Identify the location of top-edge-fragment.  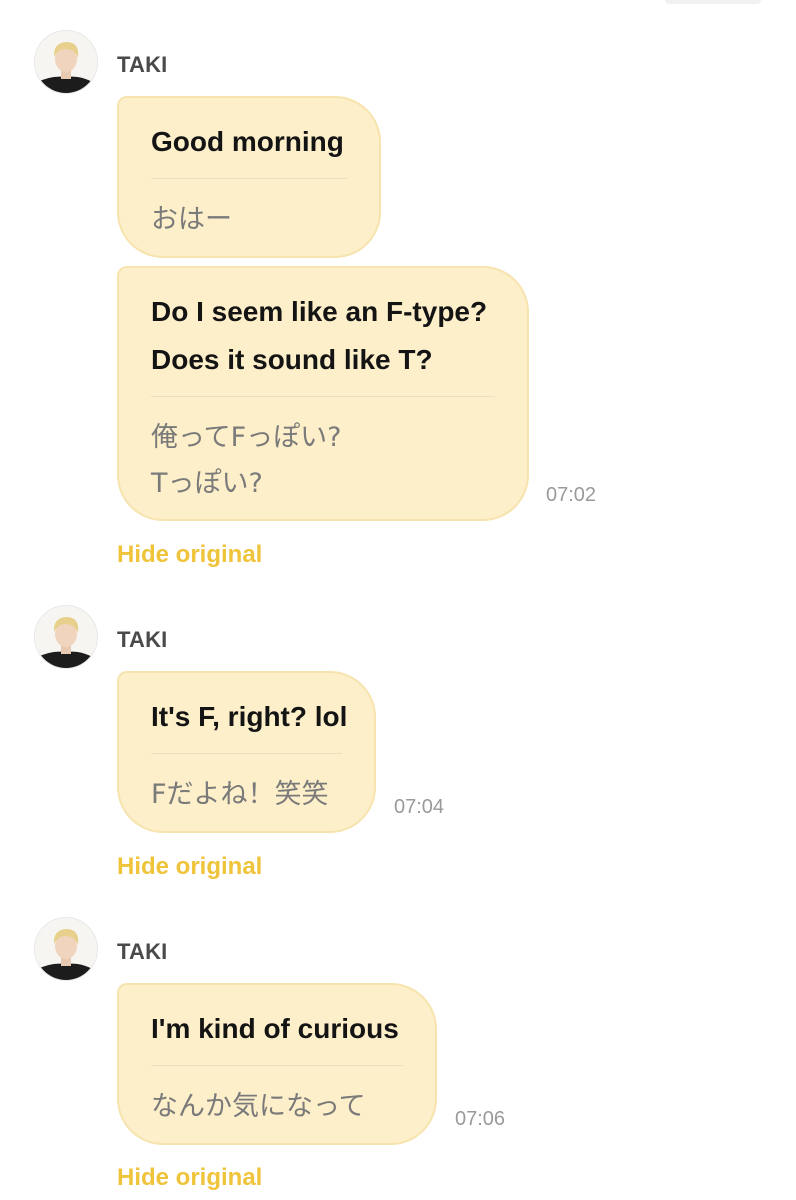
(713, 2).